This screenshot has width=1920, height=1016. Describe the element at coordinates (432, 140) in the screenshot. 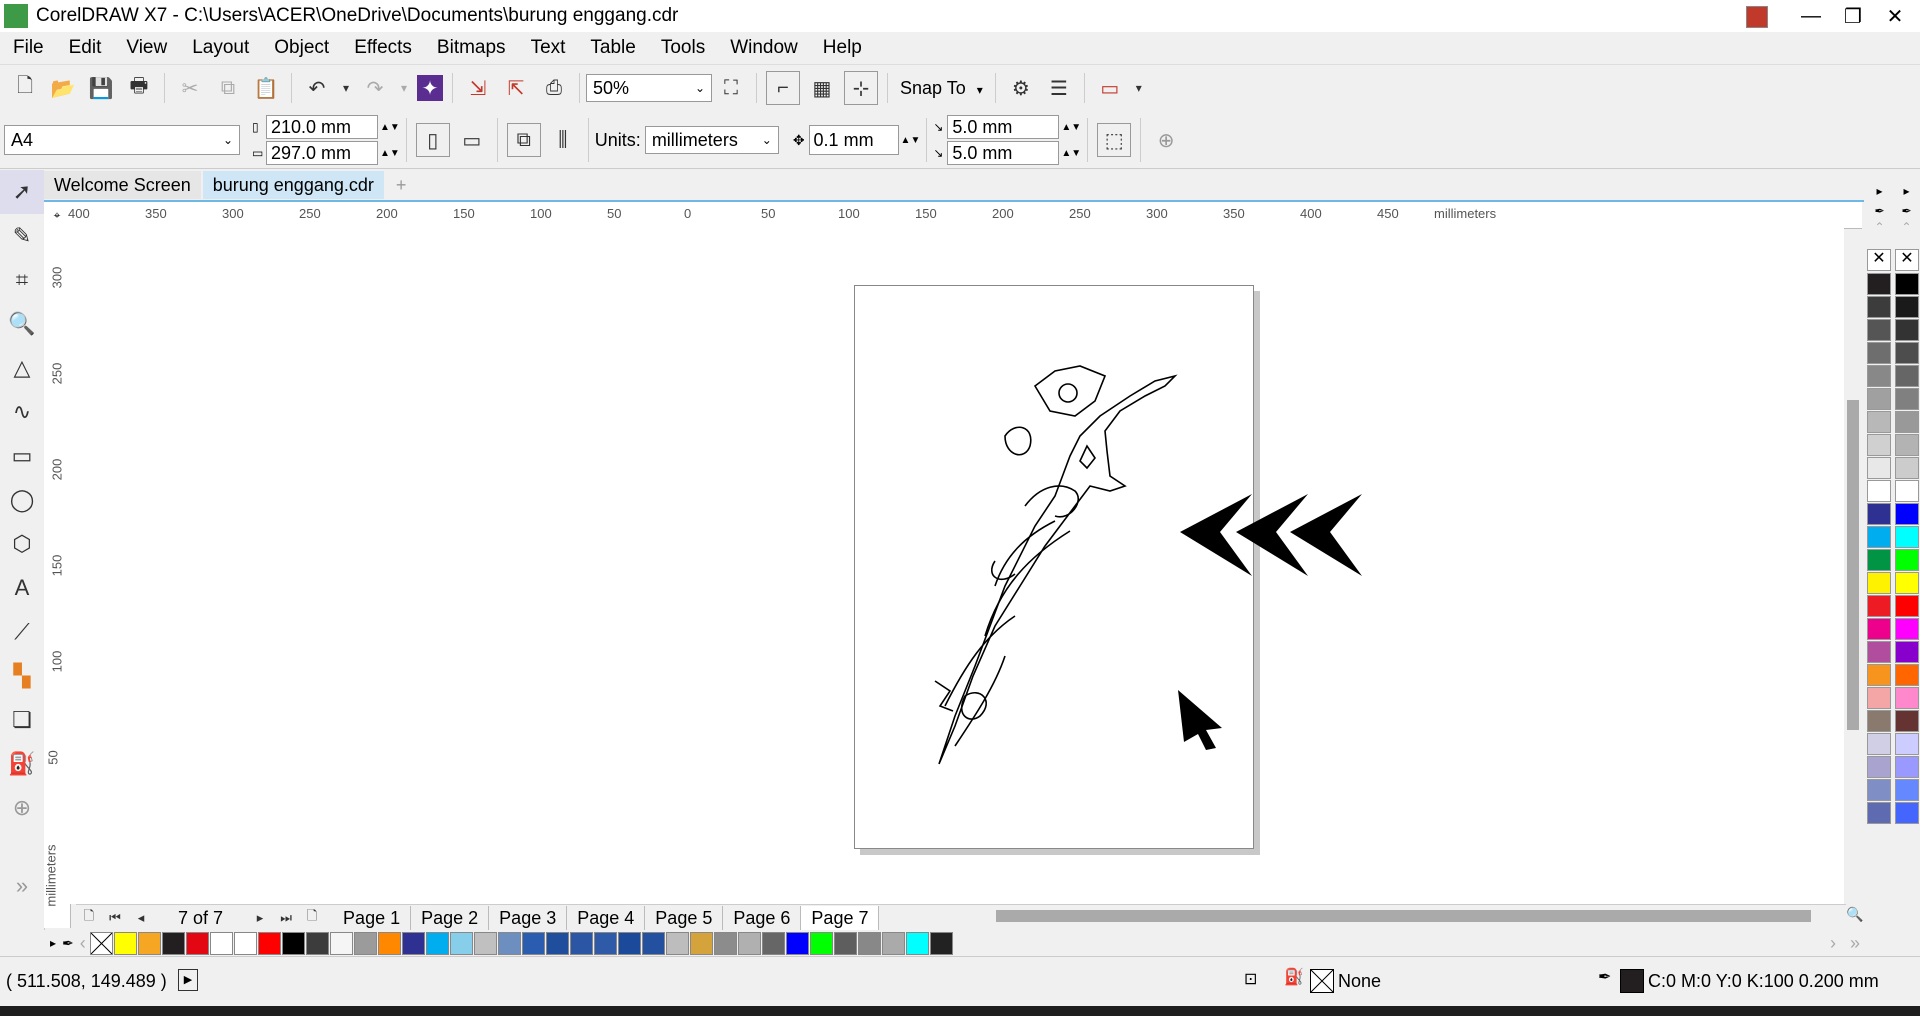

I see `portrait-icon: ▯` at that location.